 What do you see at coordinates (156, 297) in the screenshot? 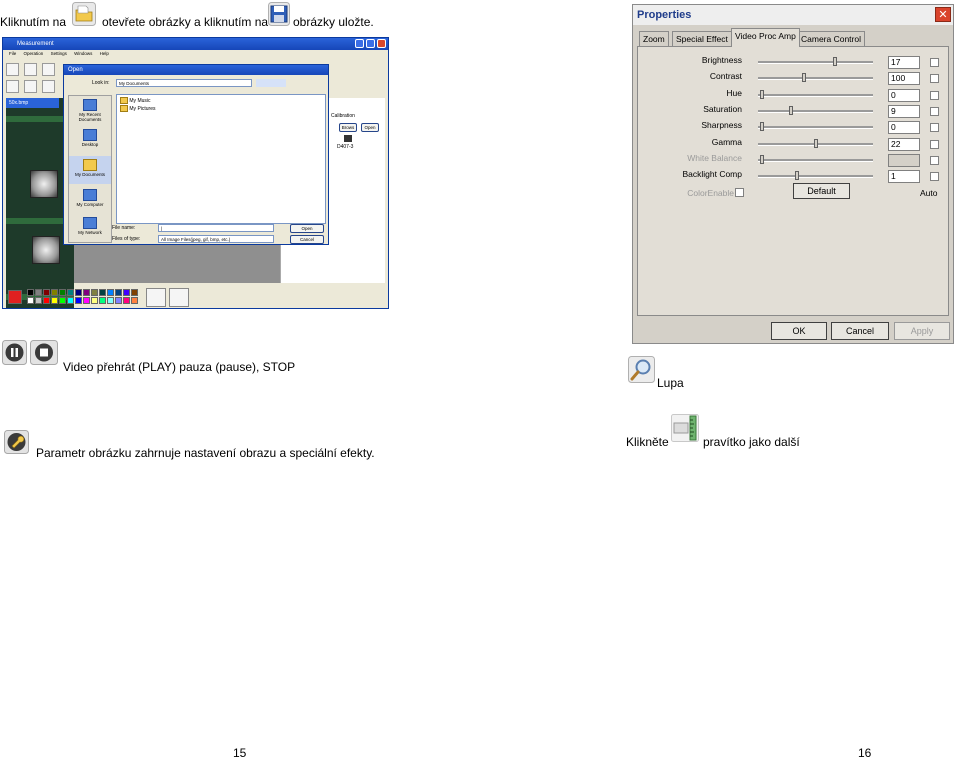
I see `line-width-selector` at bounding box center [156, 297].